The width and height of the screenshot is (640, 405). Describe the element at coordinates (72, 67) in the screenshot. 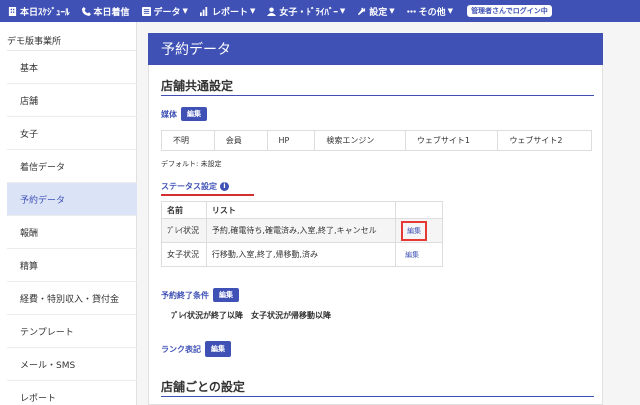

I see `sidebar-item-basic: 基本` at that location.